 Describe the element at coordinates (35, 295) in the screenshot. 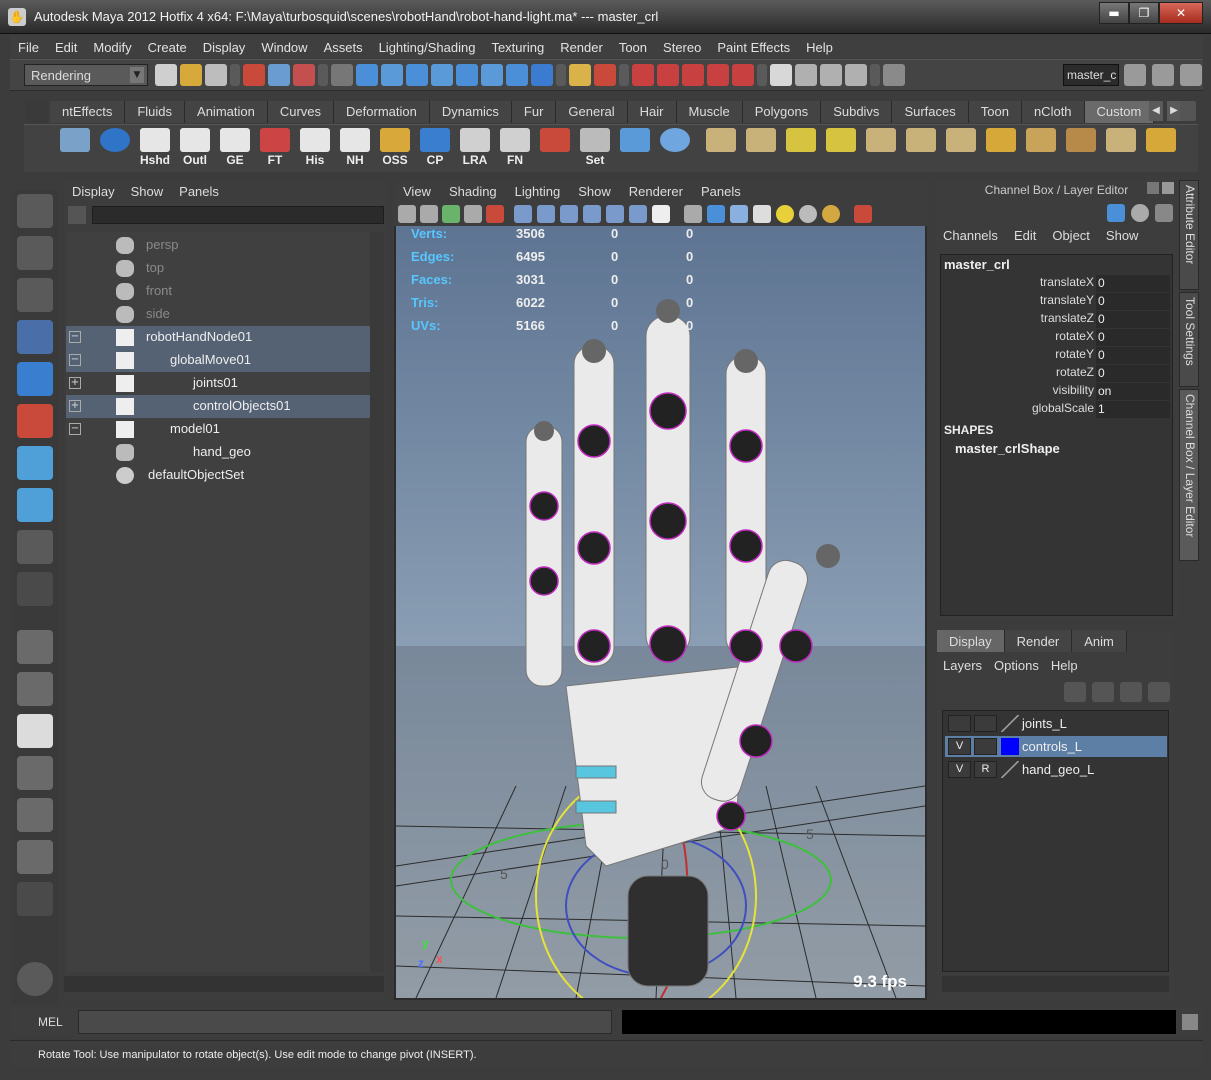

I see `paint-select-tool-icon` at that location.